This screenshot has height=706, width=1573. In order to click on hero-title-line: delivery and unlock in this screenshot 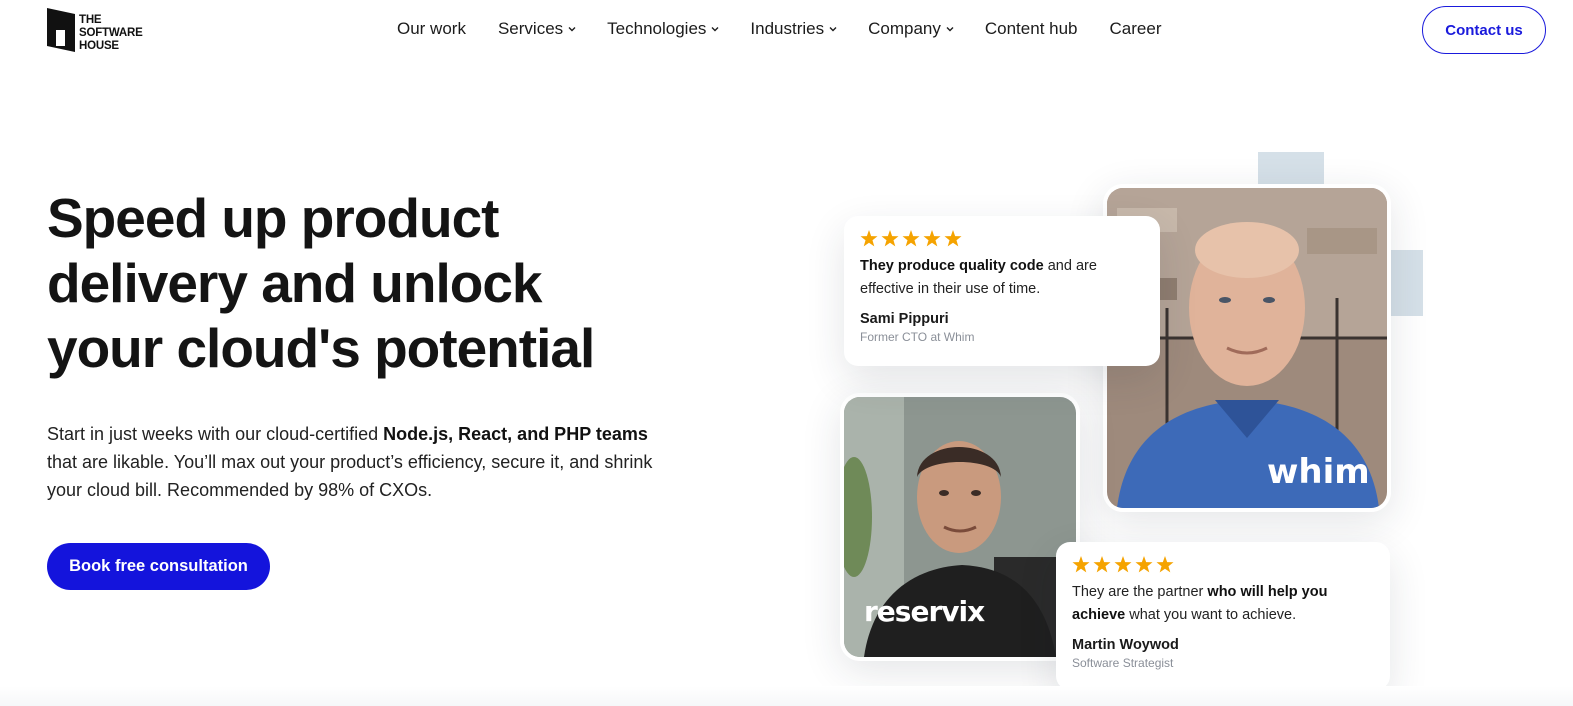, I will do `click(295, 283)`.